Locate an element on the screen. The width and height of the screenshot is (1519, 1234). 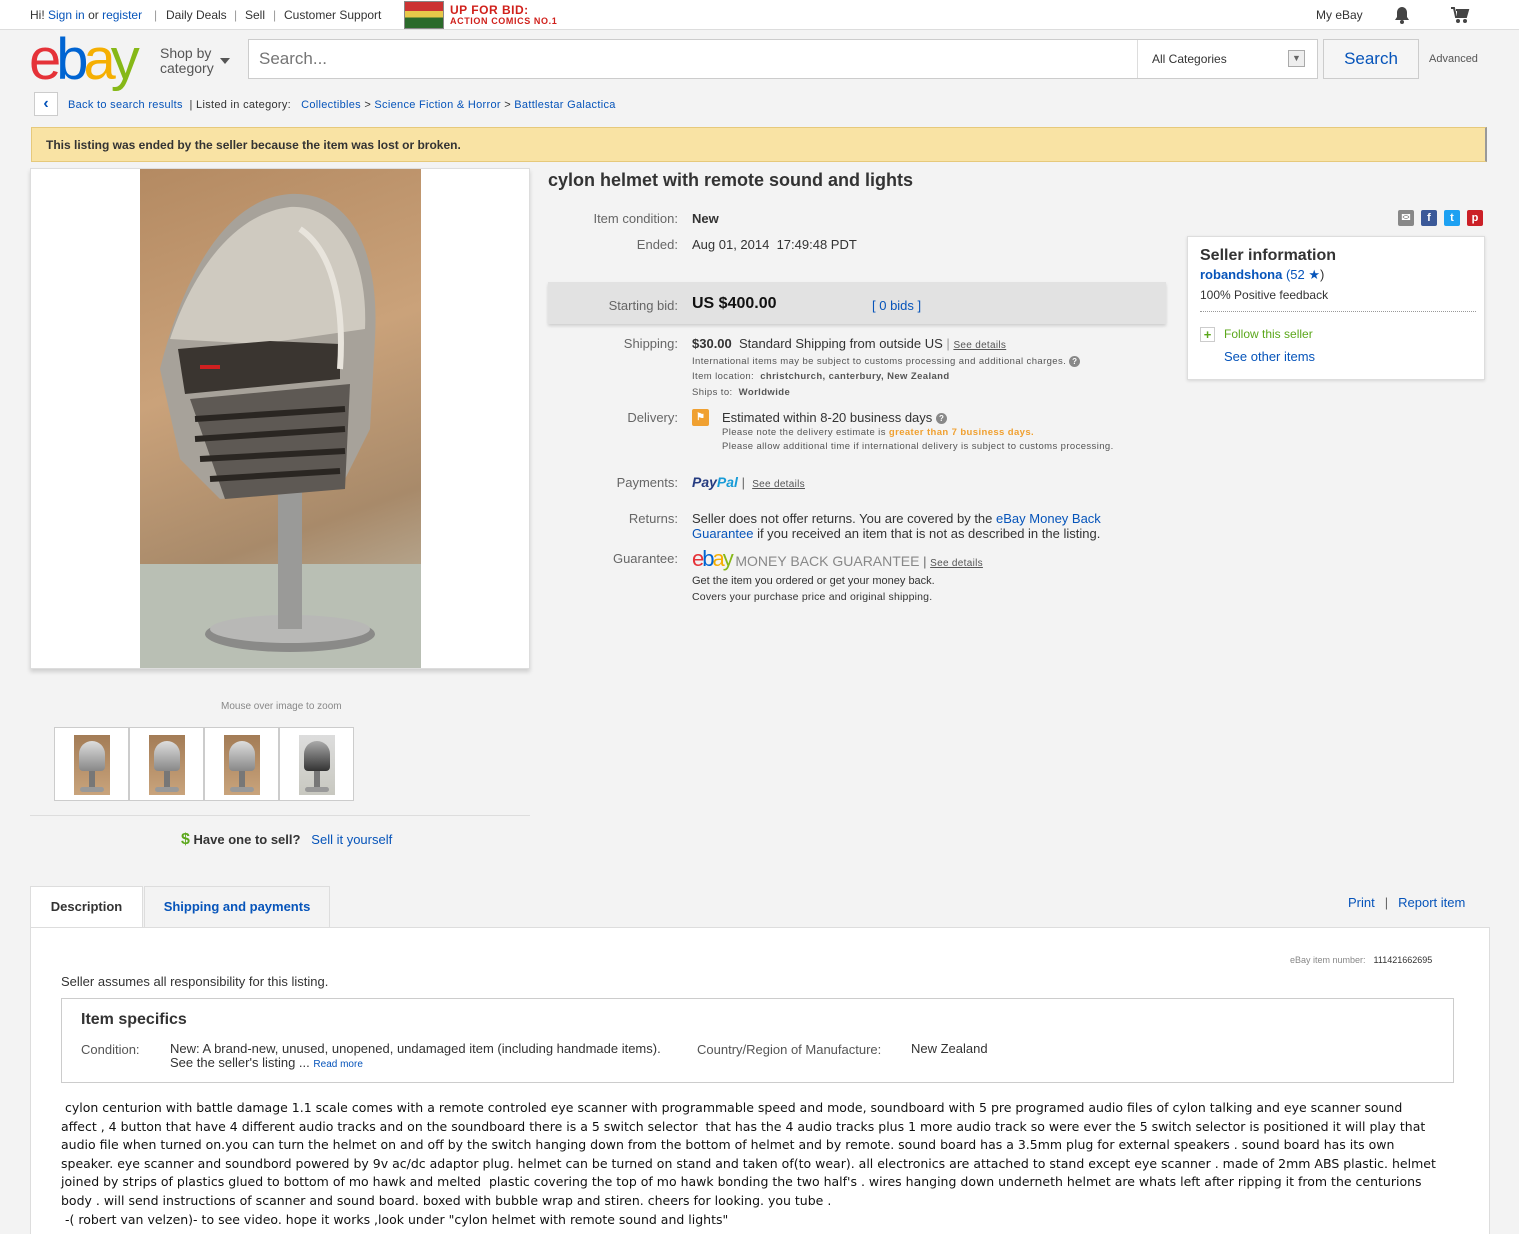
greeting: Hi! Sign in or register is located at coordinates (86, 15).